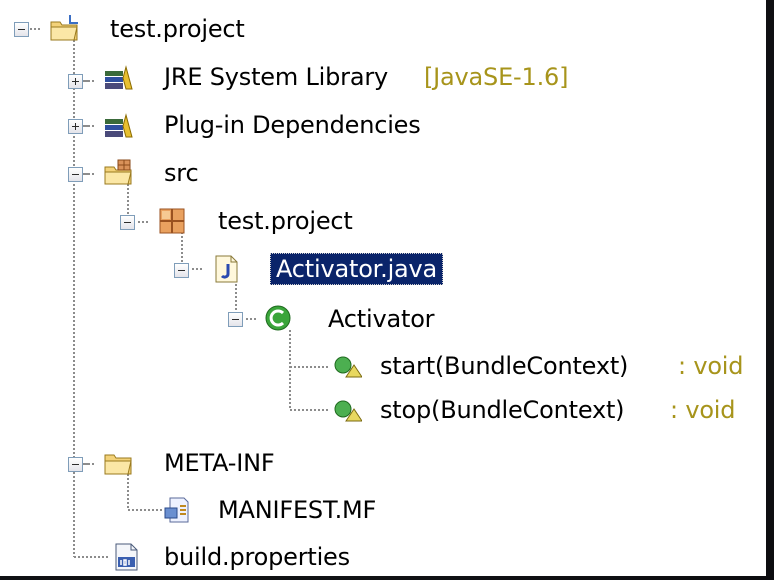  Describe the element at coordinates (496, 77) in the screenshot. I see `node-decoration: [JavaSE-1.6]` at that location.